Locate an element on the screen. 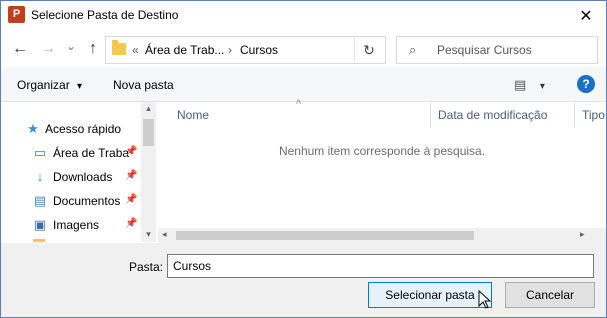 Image resolution: width=607 pixels, height=318 pixels. back-arrow-icon: ← is located at coordinates (20, 48).